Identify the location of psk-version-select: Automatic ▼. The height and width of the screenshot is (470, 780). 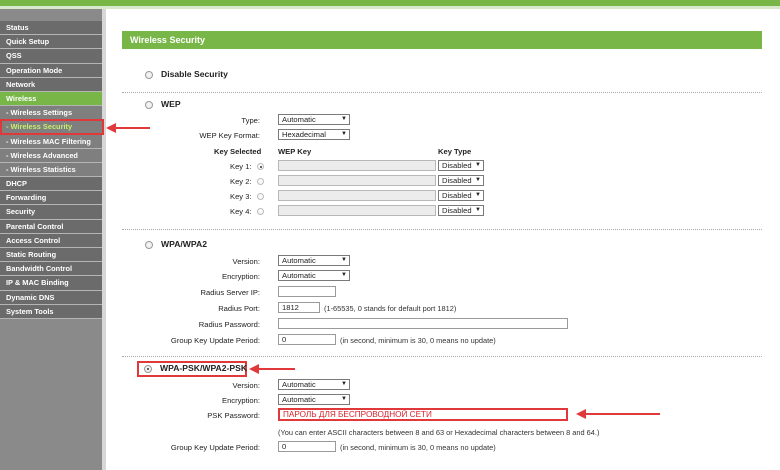
(314, 384).